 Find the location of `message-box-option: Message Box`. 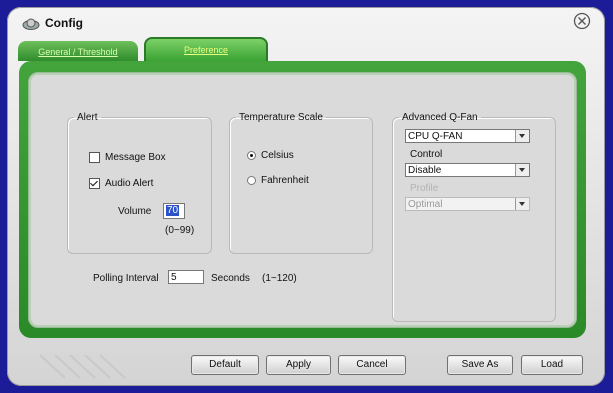

message-box-option: Message Box is located at coordinates (127, 157).